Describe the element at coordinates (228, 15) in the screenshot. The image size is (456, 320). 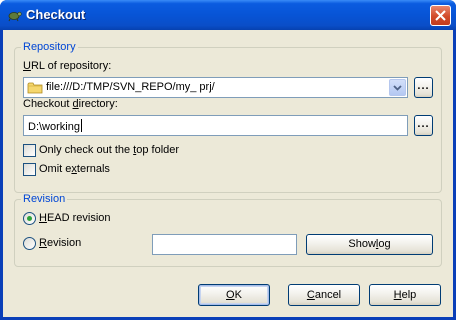
I see `title-bar: Checkout` at that location.